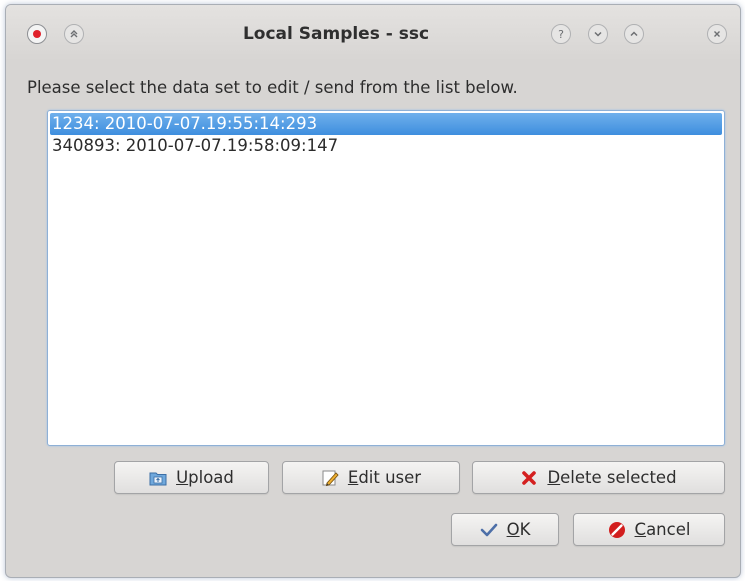 The width and height of the screenshot is (745, 581). I want to click on delete-label: elete selected, so click(618, 477).